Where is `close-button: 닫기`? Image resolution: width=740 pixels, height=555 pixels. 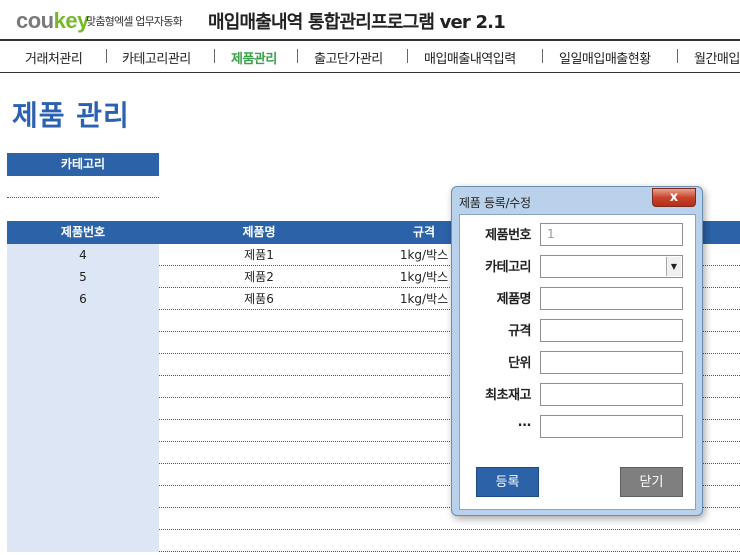
close-button: 닫기 is located at coordinates (651, 482).